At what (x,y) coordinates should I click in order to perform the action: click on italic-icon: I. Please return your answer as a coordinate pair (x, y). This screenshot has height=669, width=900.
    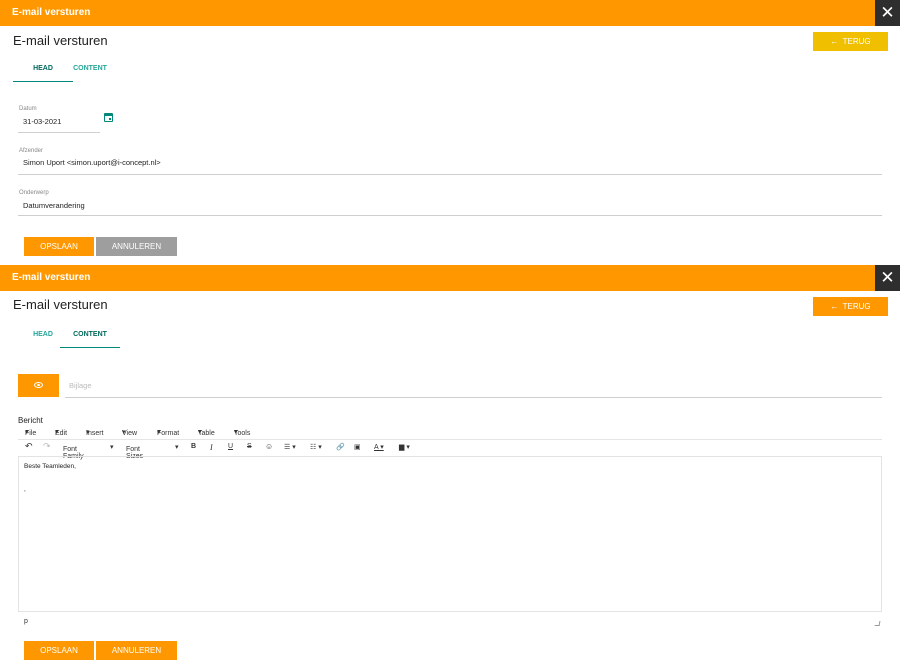
    Looking at the image, I should click on (211, 447).